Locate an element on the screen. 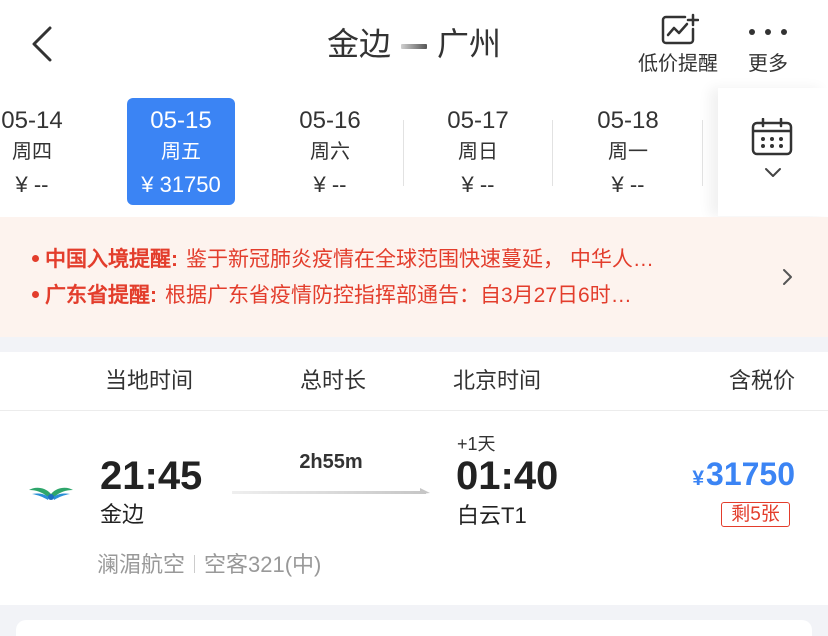 The width and height of the screenshot is (828, 636). separator is located at coordinates (195, 564).